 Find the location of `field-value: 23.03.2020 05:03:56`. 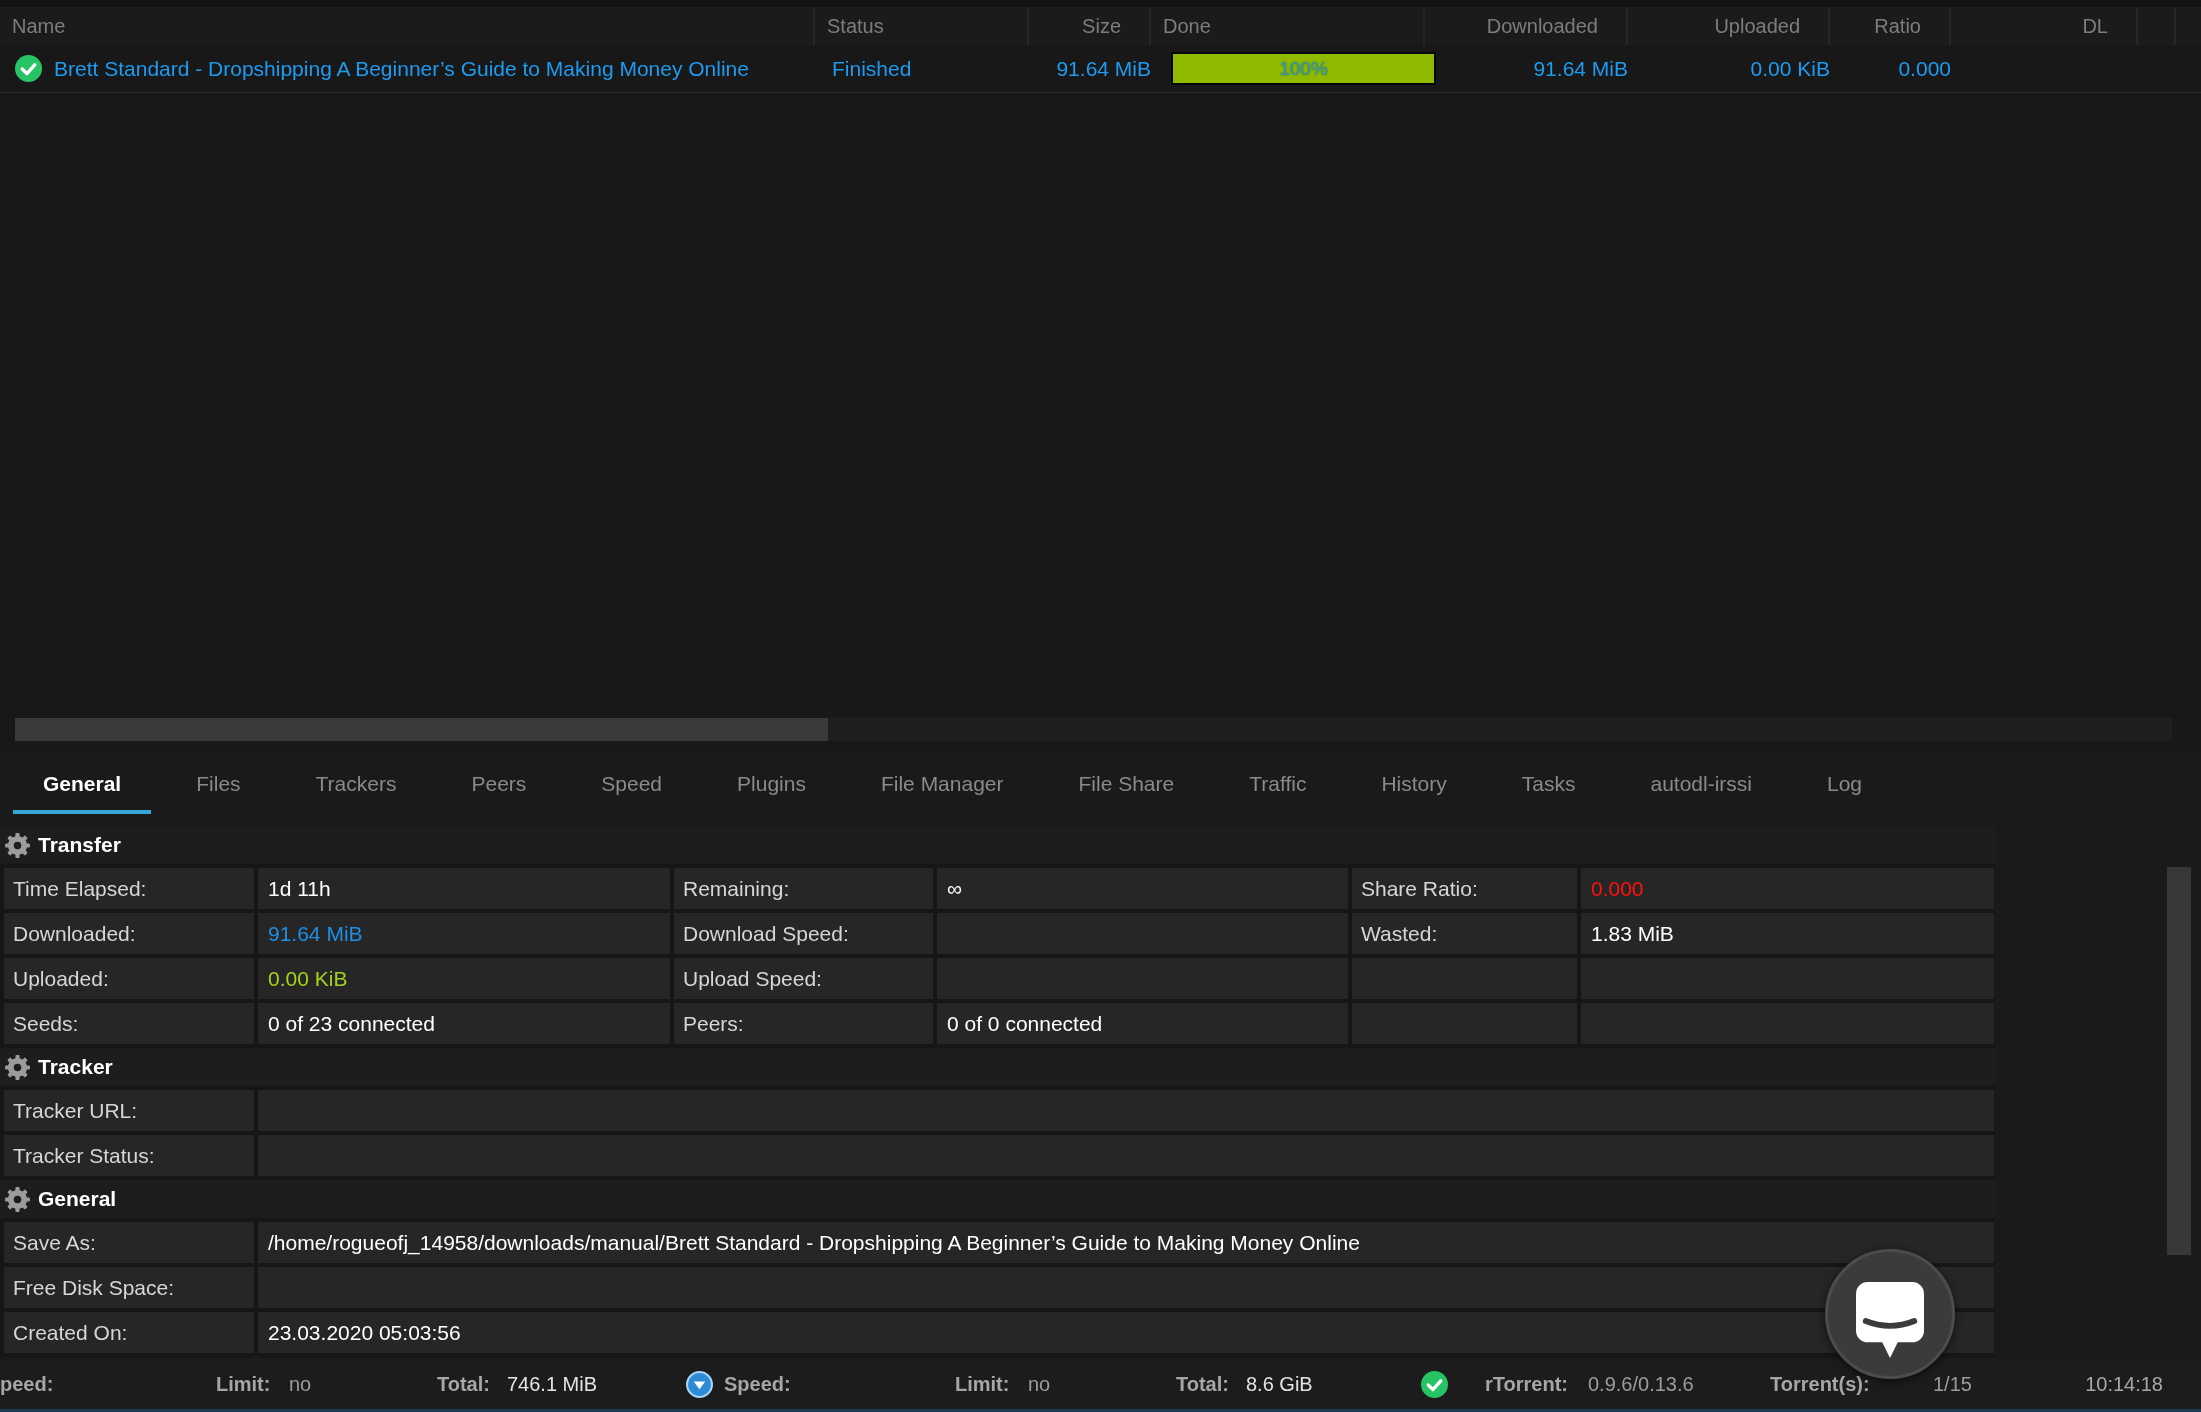

field-value: 23.03.2020 05:03:56 is located at coordinates (364, 1332).